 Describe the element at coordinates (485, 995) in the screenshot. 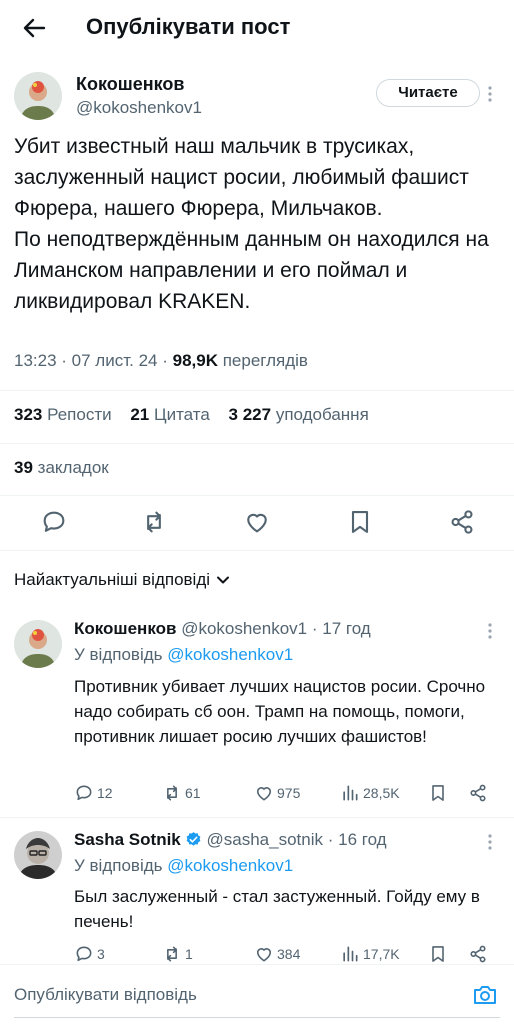

I see `camera-icon` at that location.